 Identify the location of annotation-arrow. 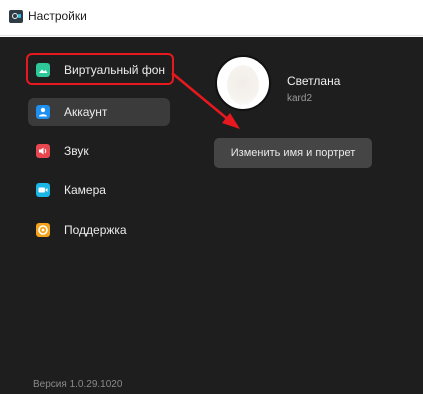
(205, 100).